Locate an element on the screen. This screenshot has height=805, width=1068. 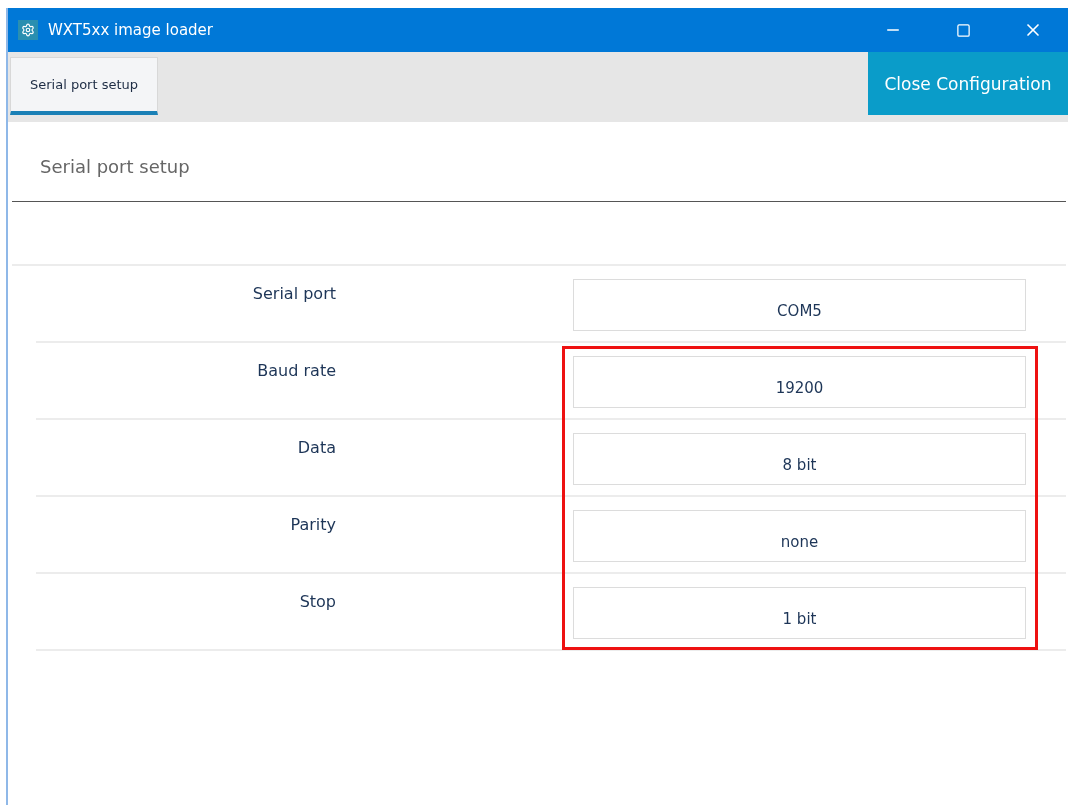
field-label: Serial port is located at coordinates (293, 294).